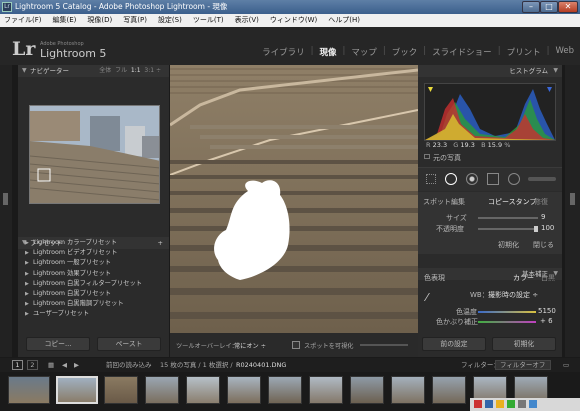  What do you see at coordinates (405, 52) in the screenshot?
I see `module-tab: ブック` at bounding box center [405, 52].